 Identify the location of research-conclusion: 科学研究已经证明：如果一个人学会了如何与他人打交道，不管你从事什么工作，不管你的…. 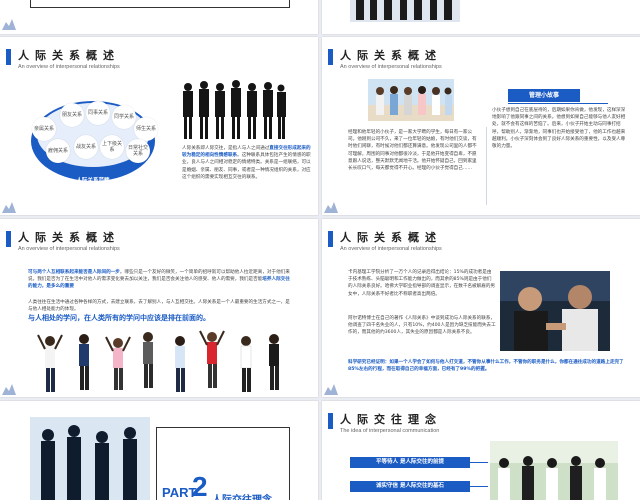
(486, 366).